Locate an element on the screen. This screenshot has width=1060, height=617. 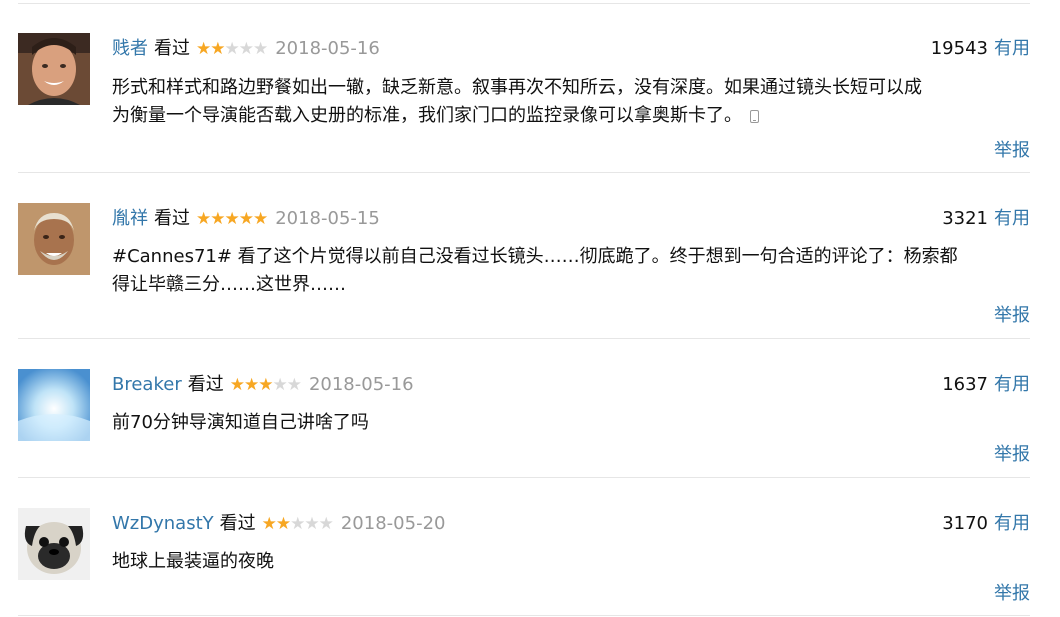
username-link: Breaker is located at coordinates (147, 384).